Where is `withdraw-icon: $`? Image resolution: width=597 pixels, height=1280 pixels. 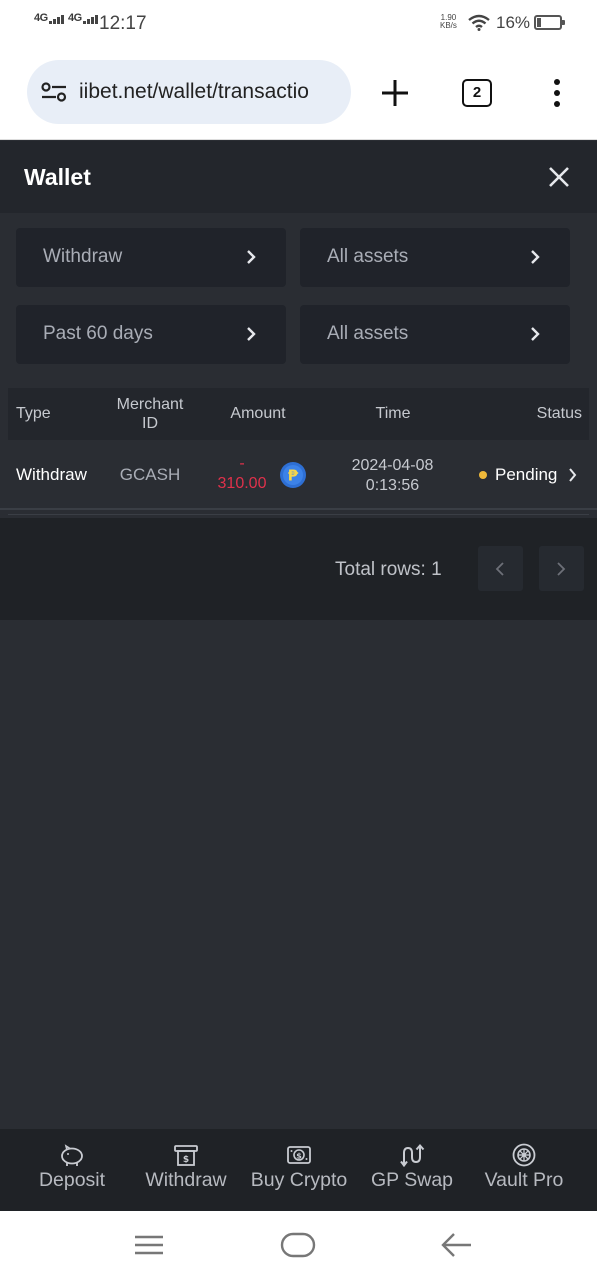 withdraw-icon: $ is located at coordinates (186, 1155).